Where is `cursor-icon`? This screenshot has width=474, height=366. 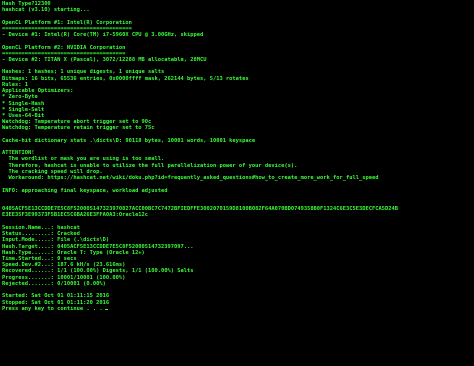 cursor-icon is located at coordinates (106, 309).